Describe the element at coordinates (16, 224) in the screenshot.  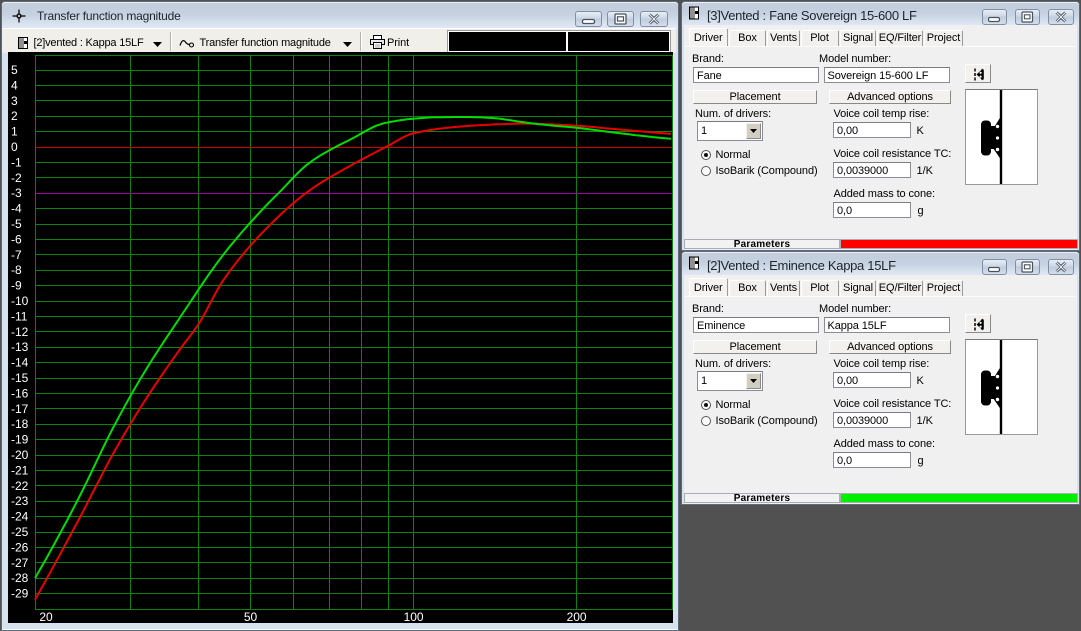
I see `svg-text: -5` at that location.